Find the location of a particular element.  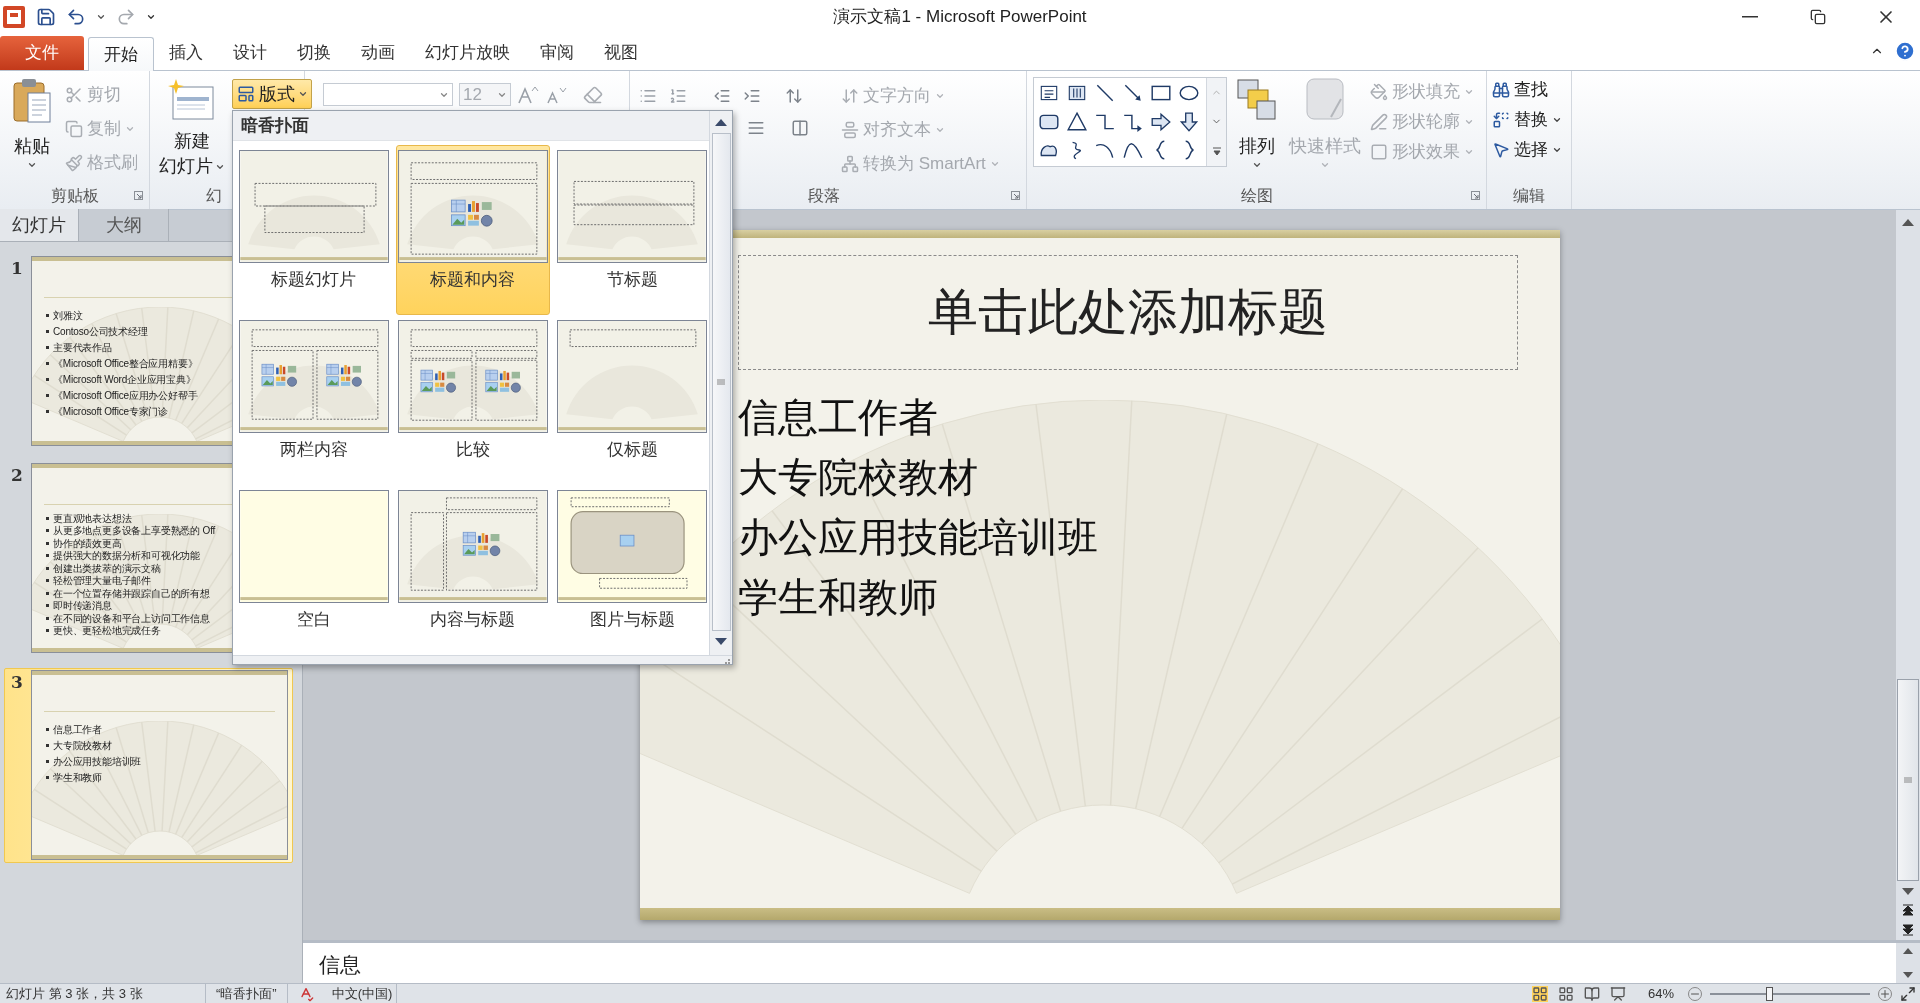

bullet-text: 轻松管理大量电子邮件 is located at coordinates (102, 581).